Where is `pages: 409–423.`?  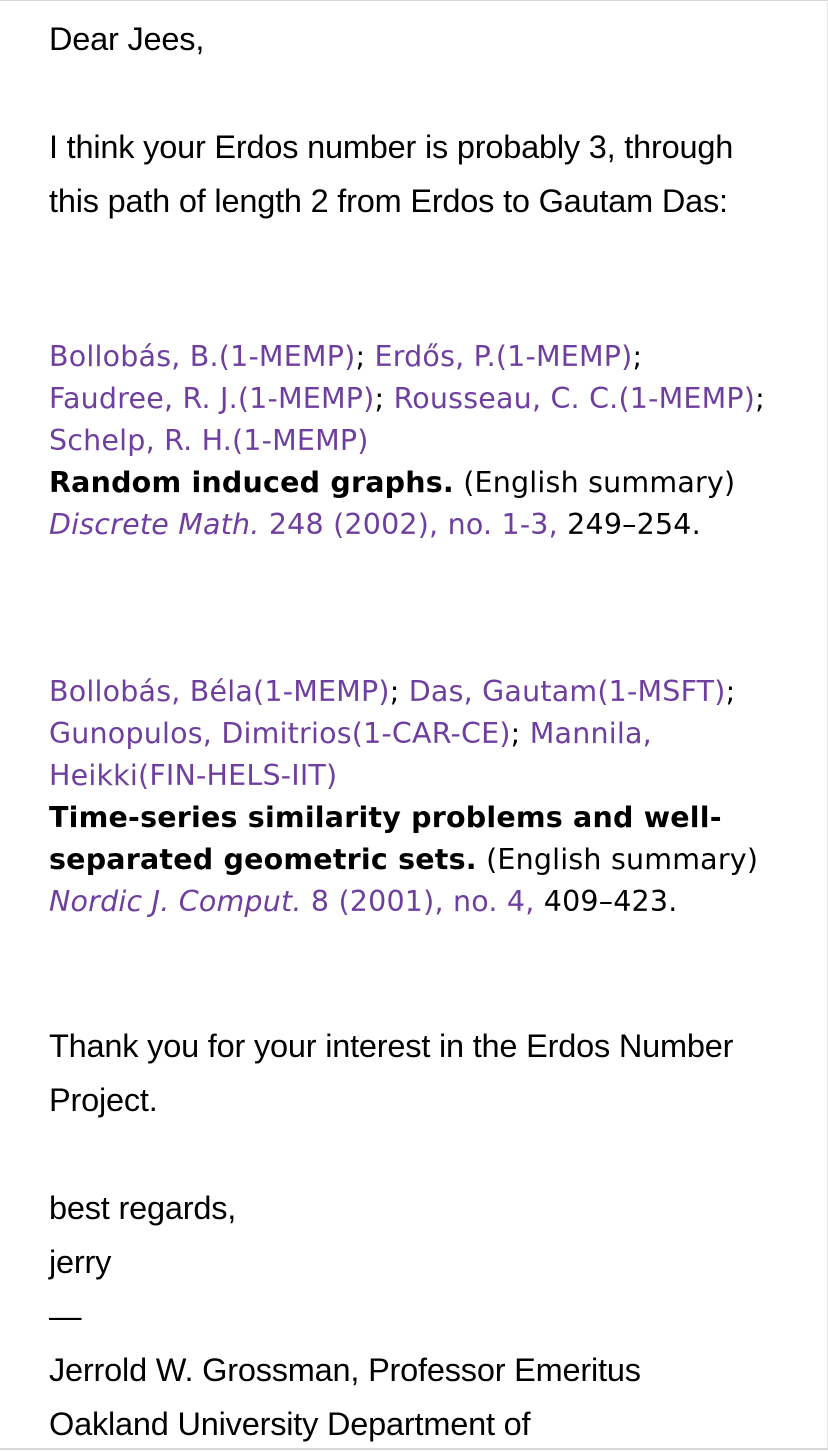 pages: 409–423. is located at coordinates (610, 901).